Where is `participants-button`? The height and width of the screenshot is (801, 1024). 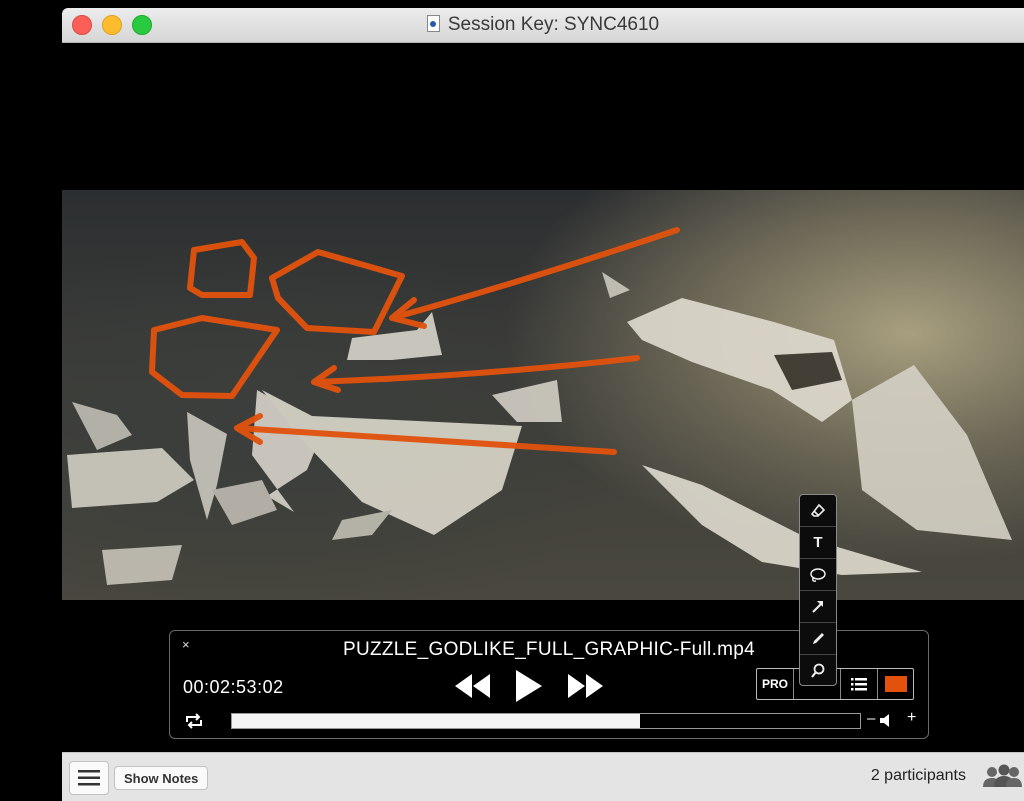
participants-button is located at coordinates (1002, 778).